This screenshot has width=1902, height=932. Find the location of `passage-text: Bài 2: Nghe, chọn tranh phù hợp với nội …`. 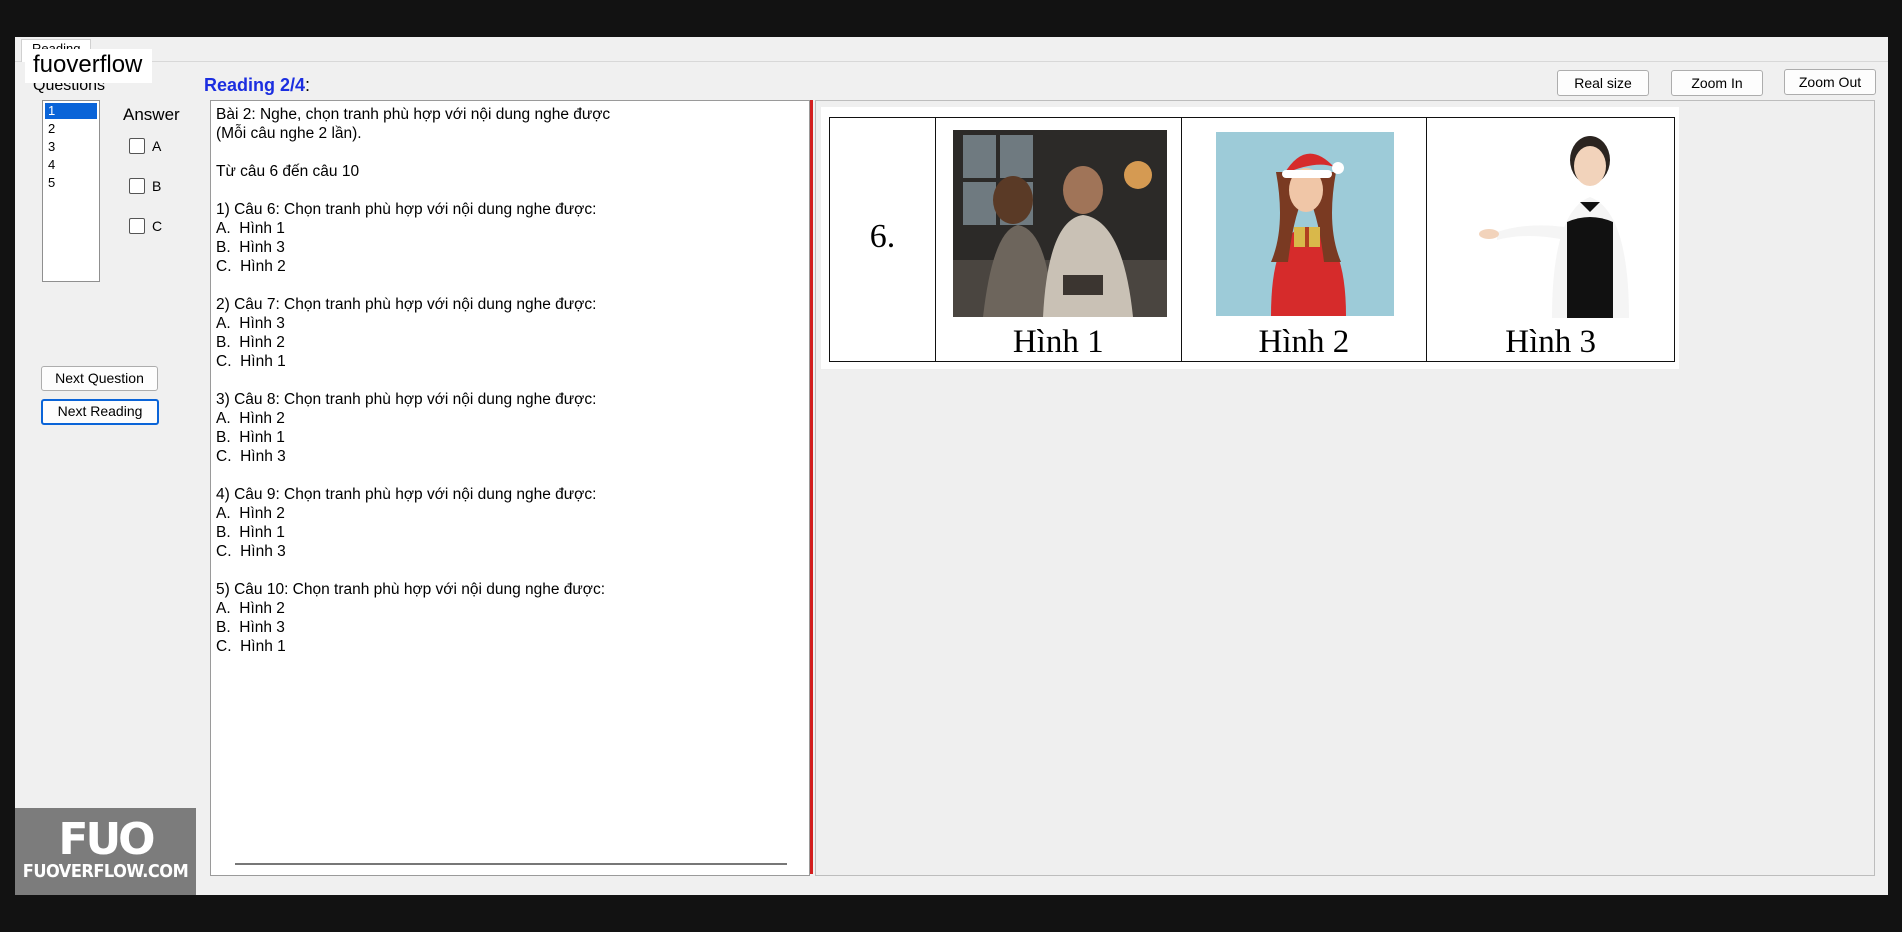

passage-text: Bài 2: Nghe, chọn tranh phù hợp với nội … is located at coordinates (413, 380).